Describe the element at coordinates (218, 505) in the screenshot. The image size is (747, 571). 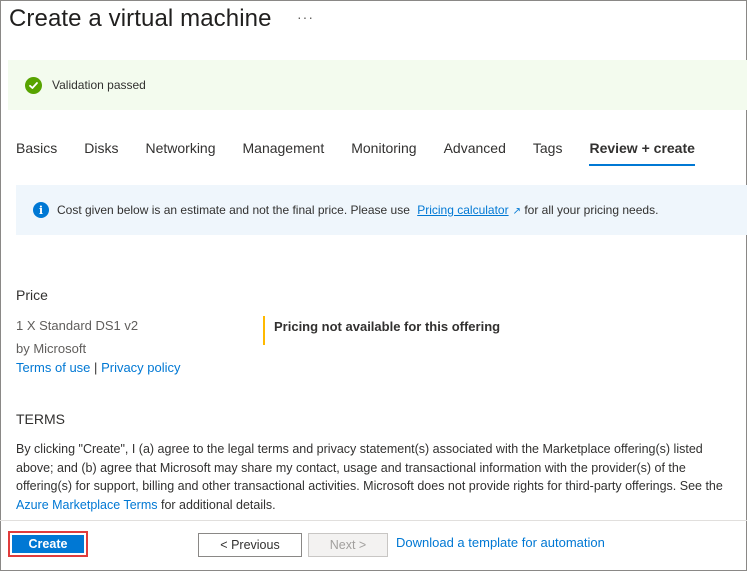
I see `terms-text-after: for additional details.` at that location.